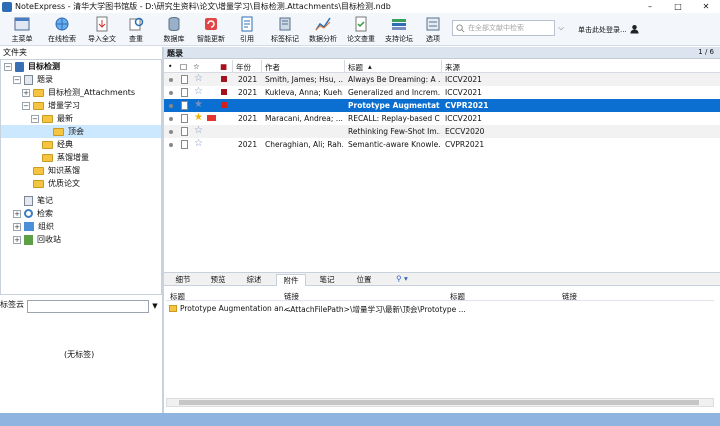 Image resolution: width=720 pixels, height=426 pixels. I want to click on attachment-clip-icon: ⚲ ▾, so click(402, 280).